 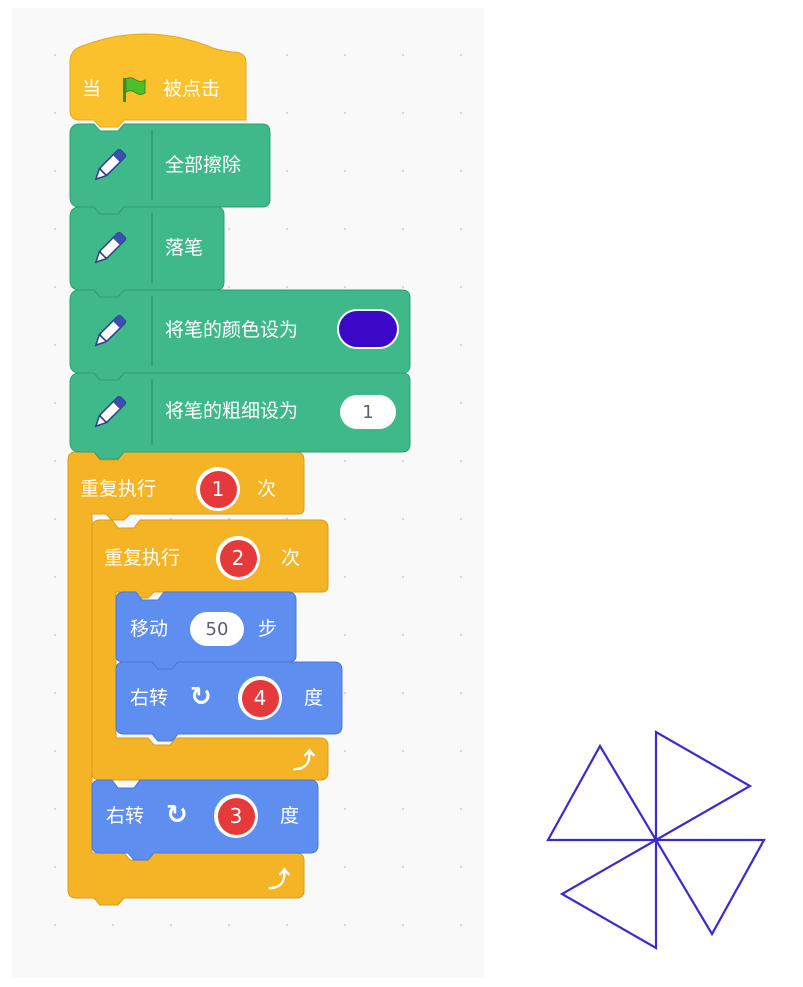 What do you see at coordinates (232, 411) in the screenshot?
I see `set-pen-size-label: 将笔的粗细设为` at bounding box center [232, 411].